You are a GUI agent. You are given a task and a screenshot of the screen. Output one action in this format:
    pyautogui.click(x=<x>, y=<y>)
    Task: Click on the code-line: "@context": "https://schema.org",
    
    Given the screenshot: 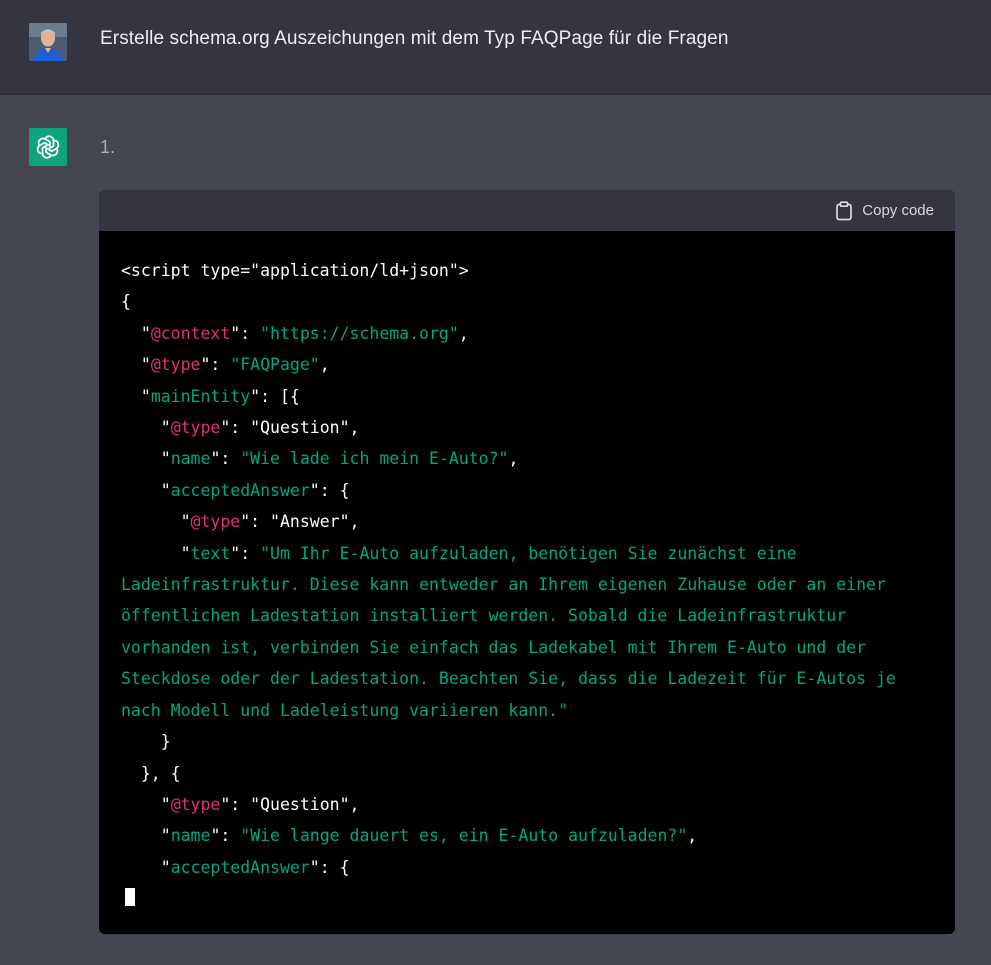 What is the action you would take?
    pyautogui.click(x=295, y=333)
    